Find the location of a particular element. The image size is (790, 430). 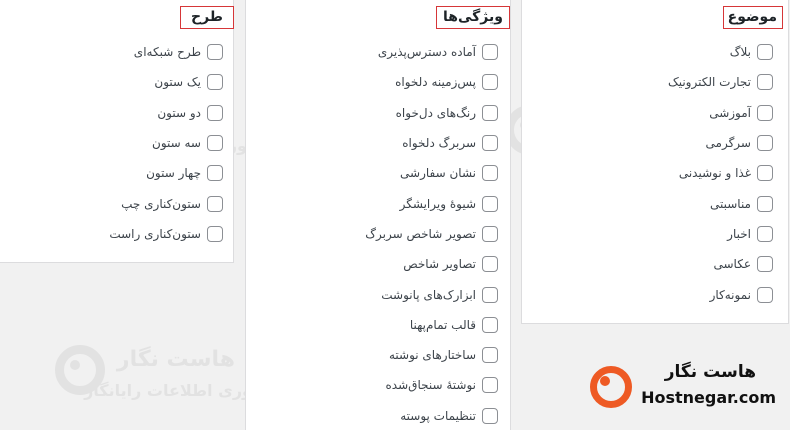

option-label: عکاسی is located at coordinates (732, 264).